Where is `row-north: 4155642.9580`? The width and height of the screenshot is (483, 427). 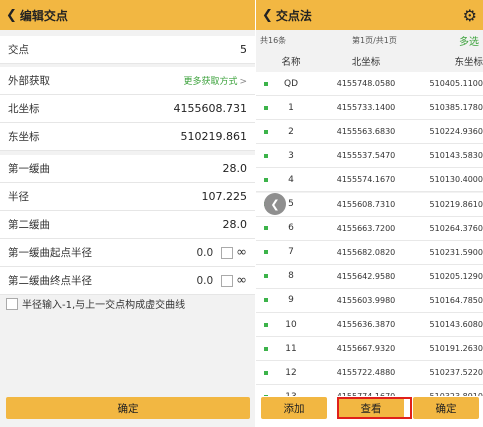 row-north: 4155642.9580 is located at coordinates (366, 276).